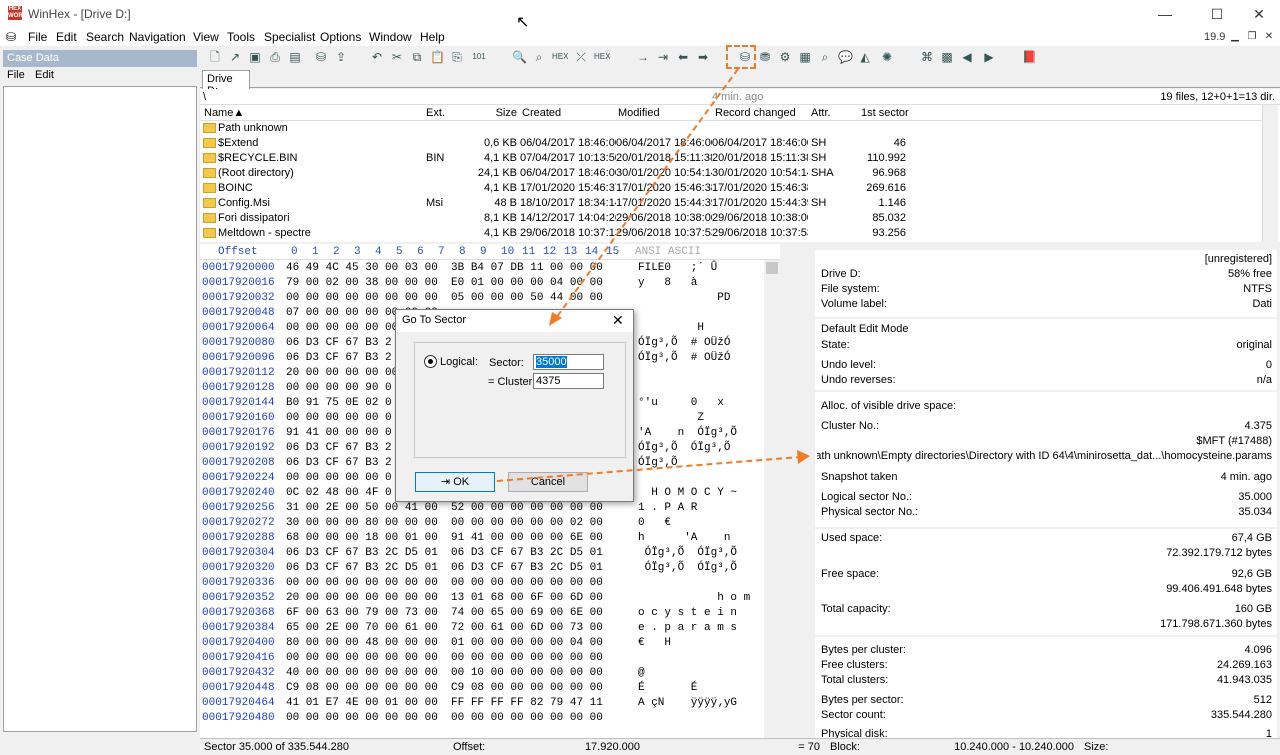 This screenshot has width=1280, height=755. I want to click on arrow-head-path, so click(803, 457).